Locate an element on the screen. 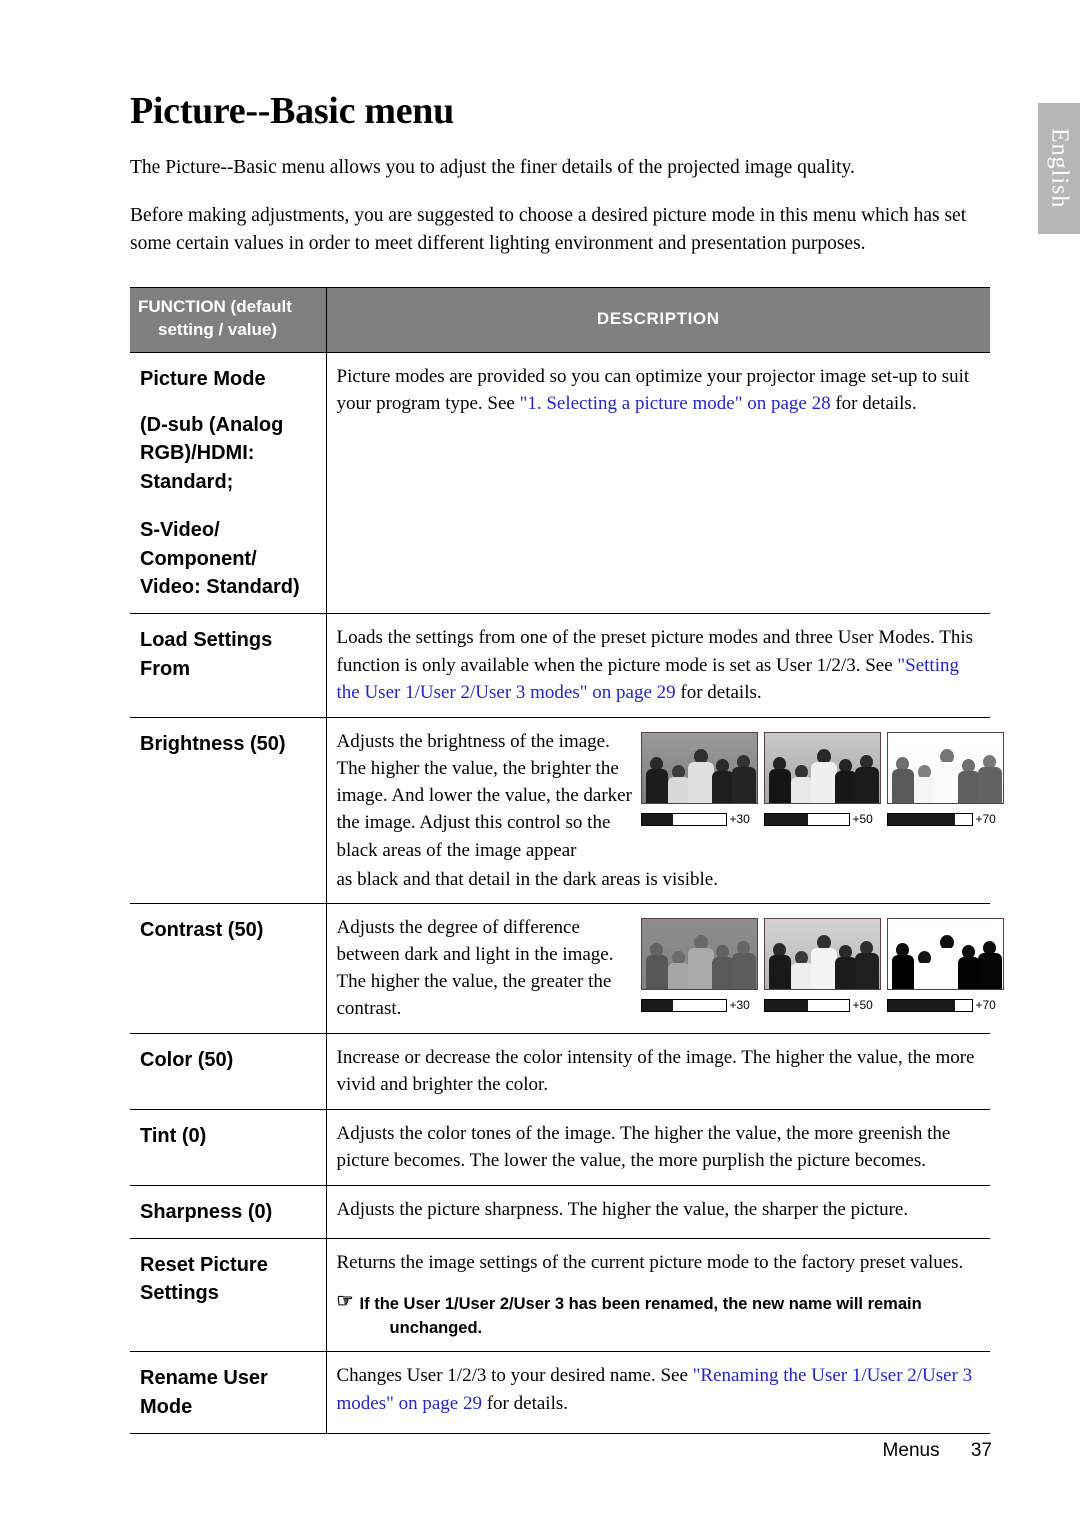 The image size is (1080, 1534). footer-section-label: Menus is located at coordinates (911, 1450).